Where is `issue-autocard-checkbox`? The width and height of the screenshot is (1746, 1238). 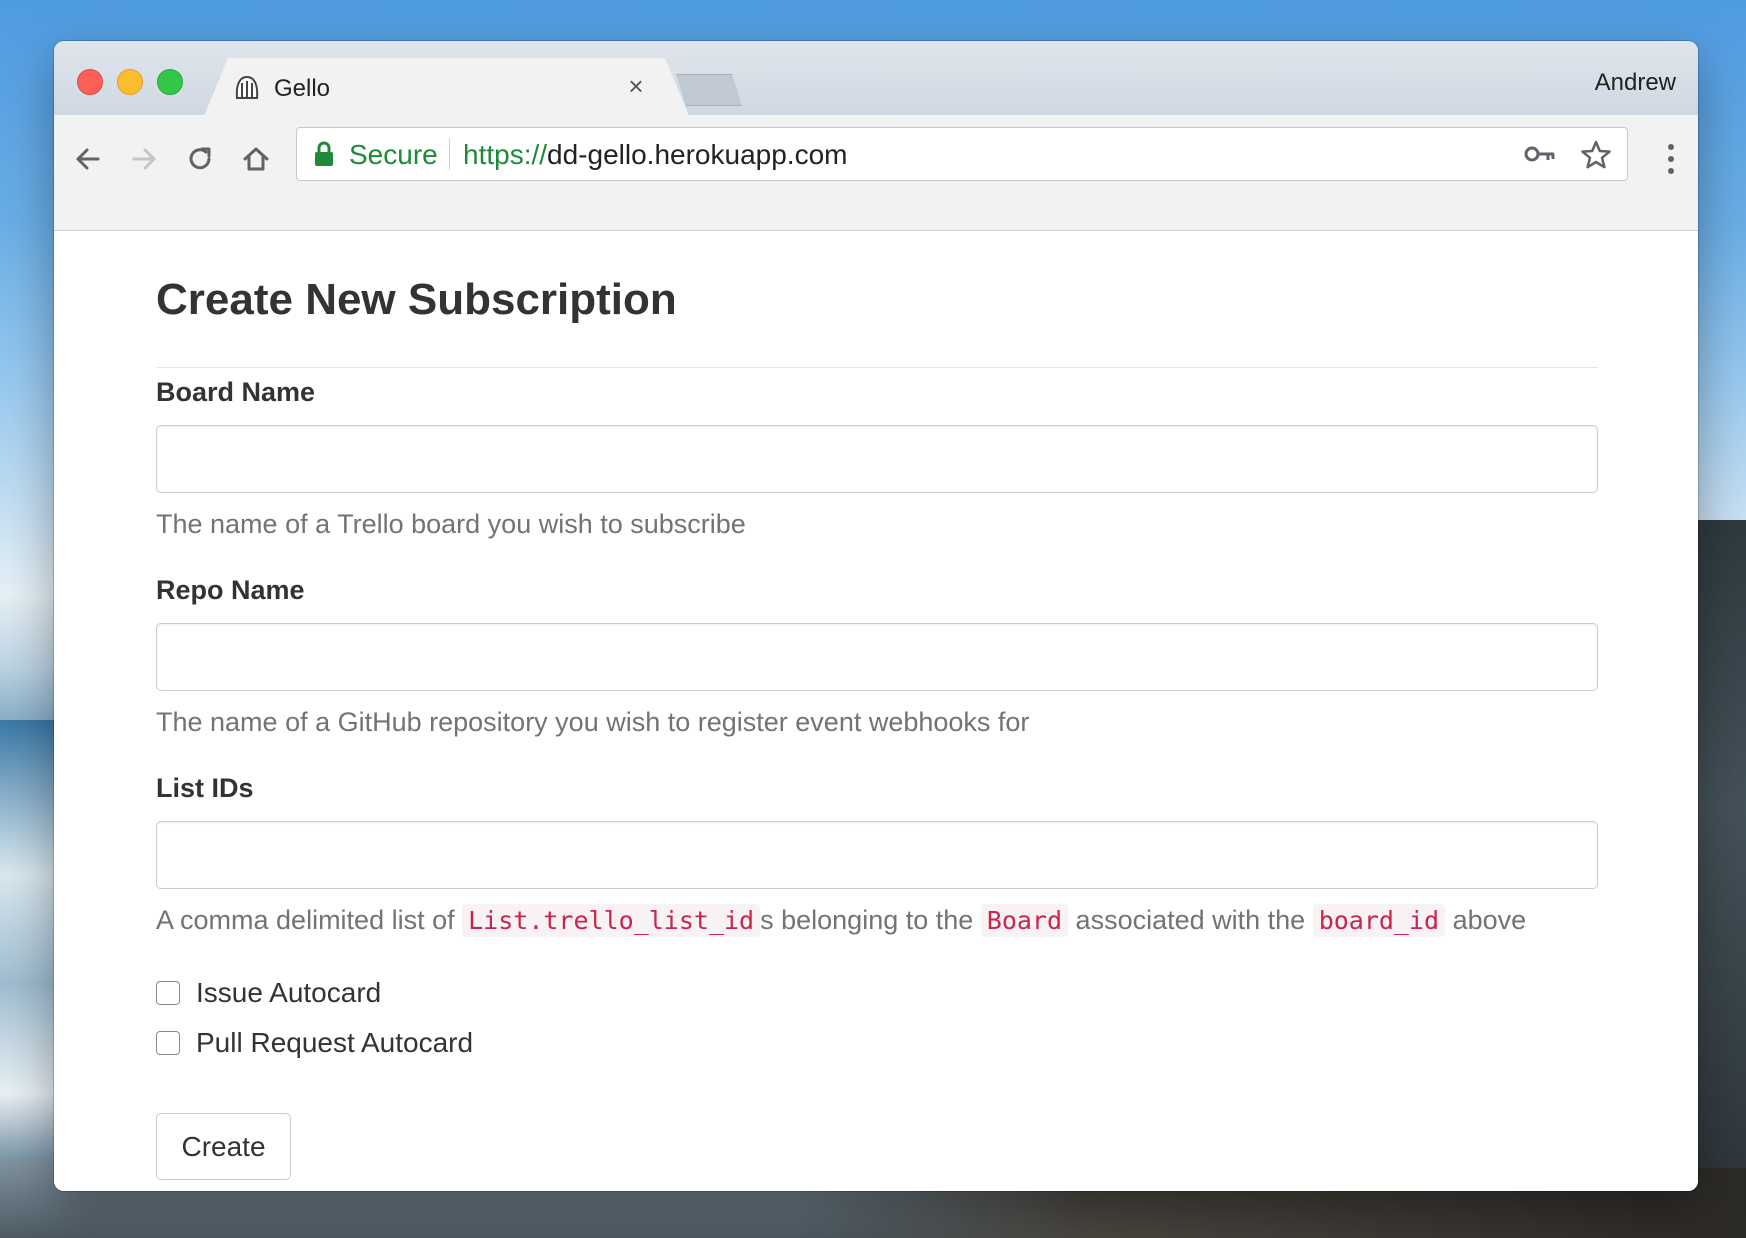 issue-autocard-checkbox is located at coordinates (168, 993).